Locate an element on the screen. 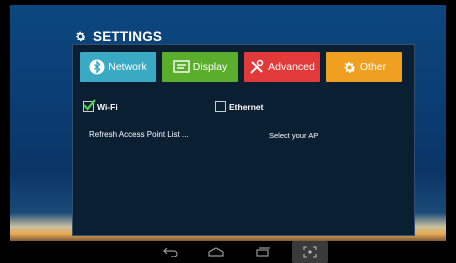  page-title: SETTINGS is located at coordinates (128, 36).